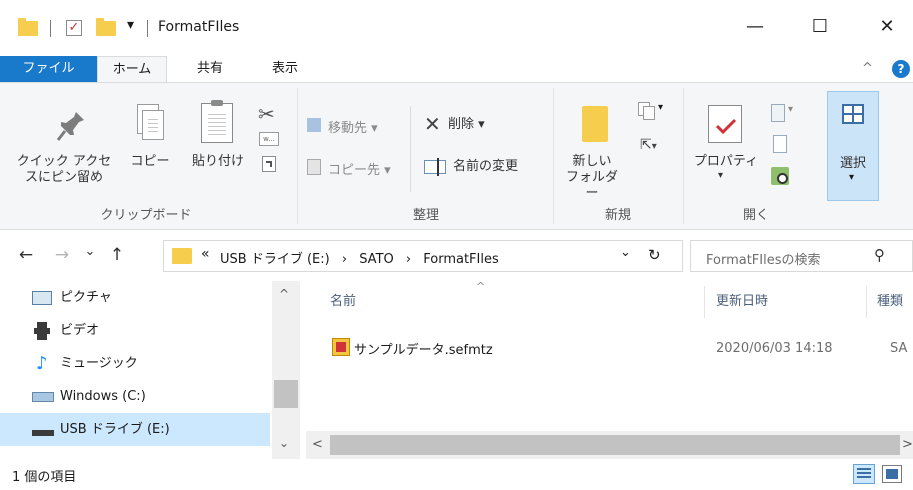 The width and height of the screenshot is (913, 490). Describe the element at coordinates (516, 302) in the screenshot. I see `column-header-name: 名前` at that location.